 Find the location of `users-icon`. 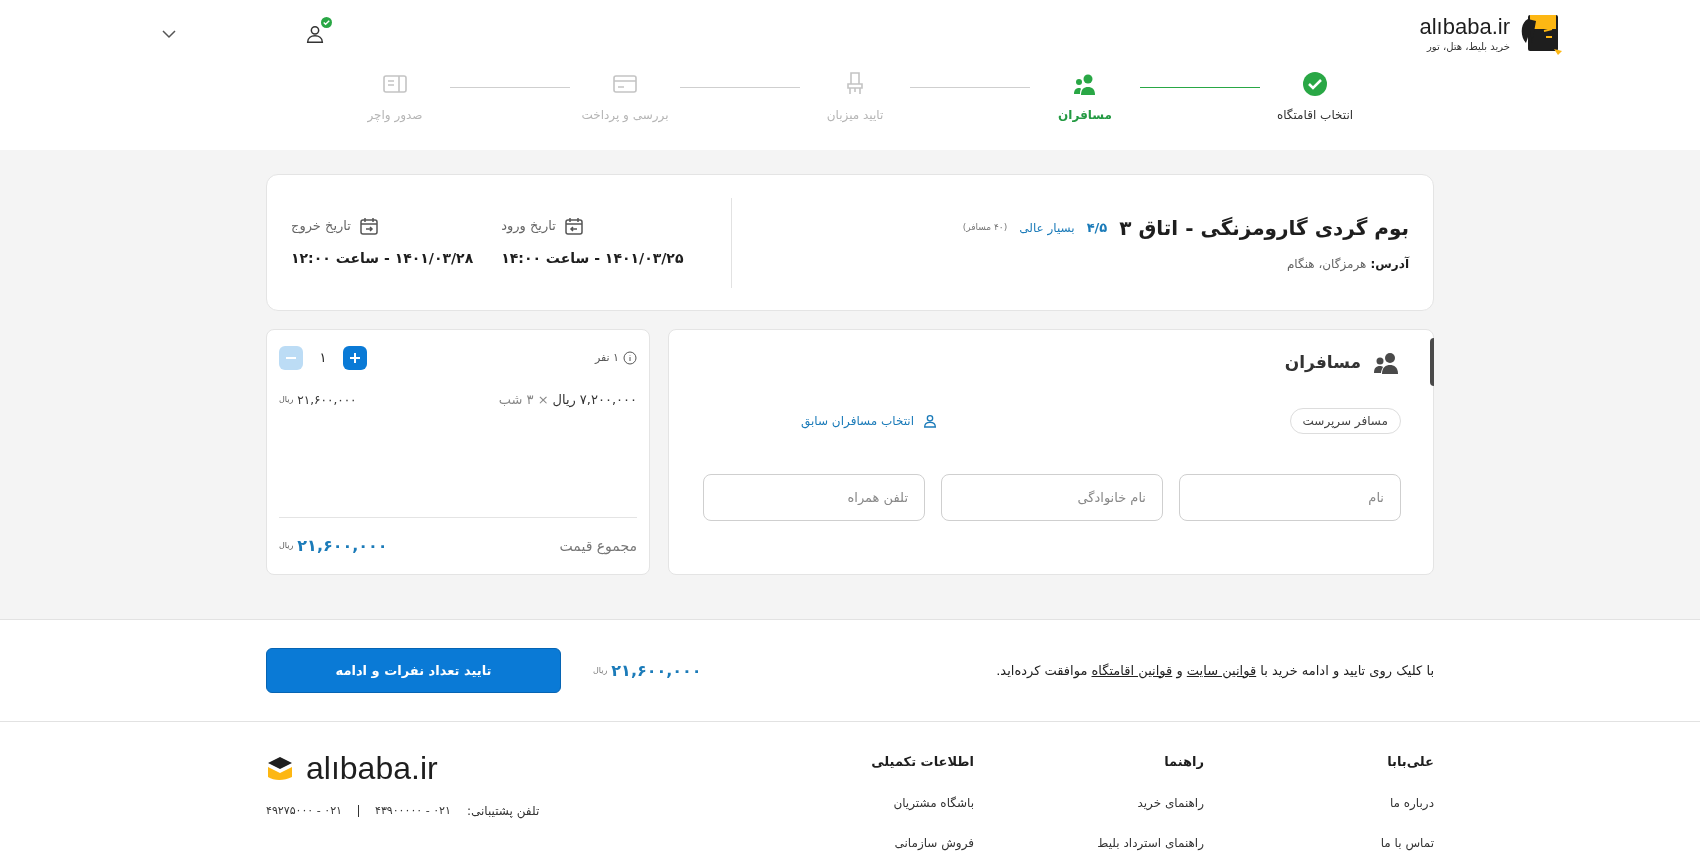

users-icon is located at coordinates (1387, 362).